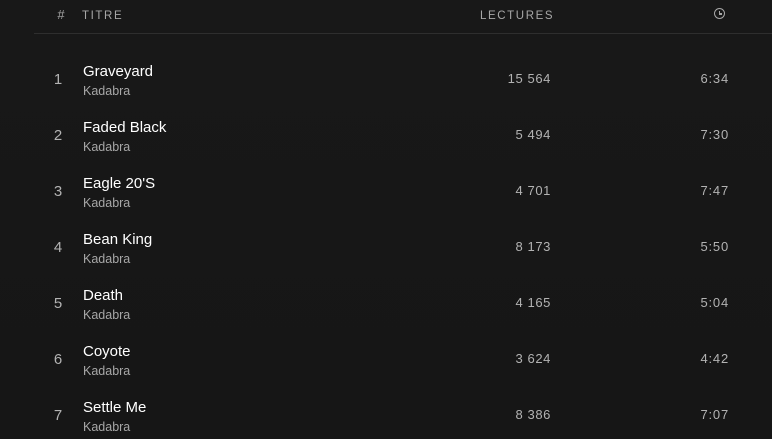 The image size is (772, 439). I want to click on track-number: 2, so click(58, 135).